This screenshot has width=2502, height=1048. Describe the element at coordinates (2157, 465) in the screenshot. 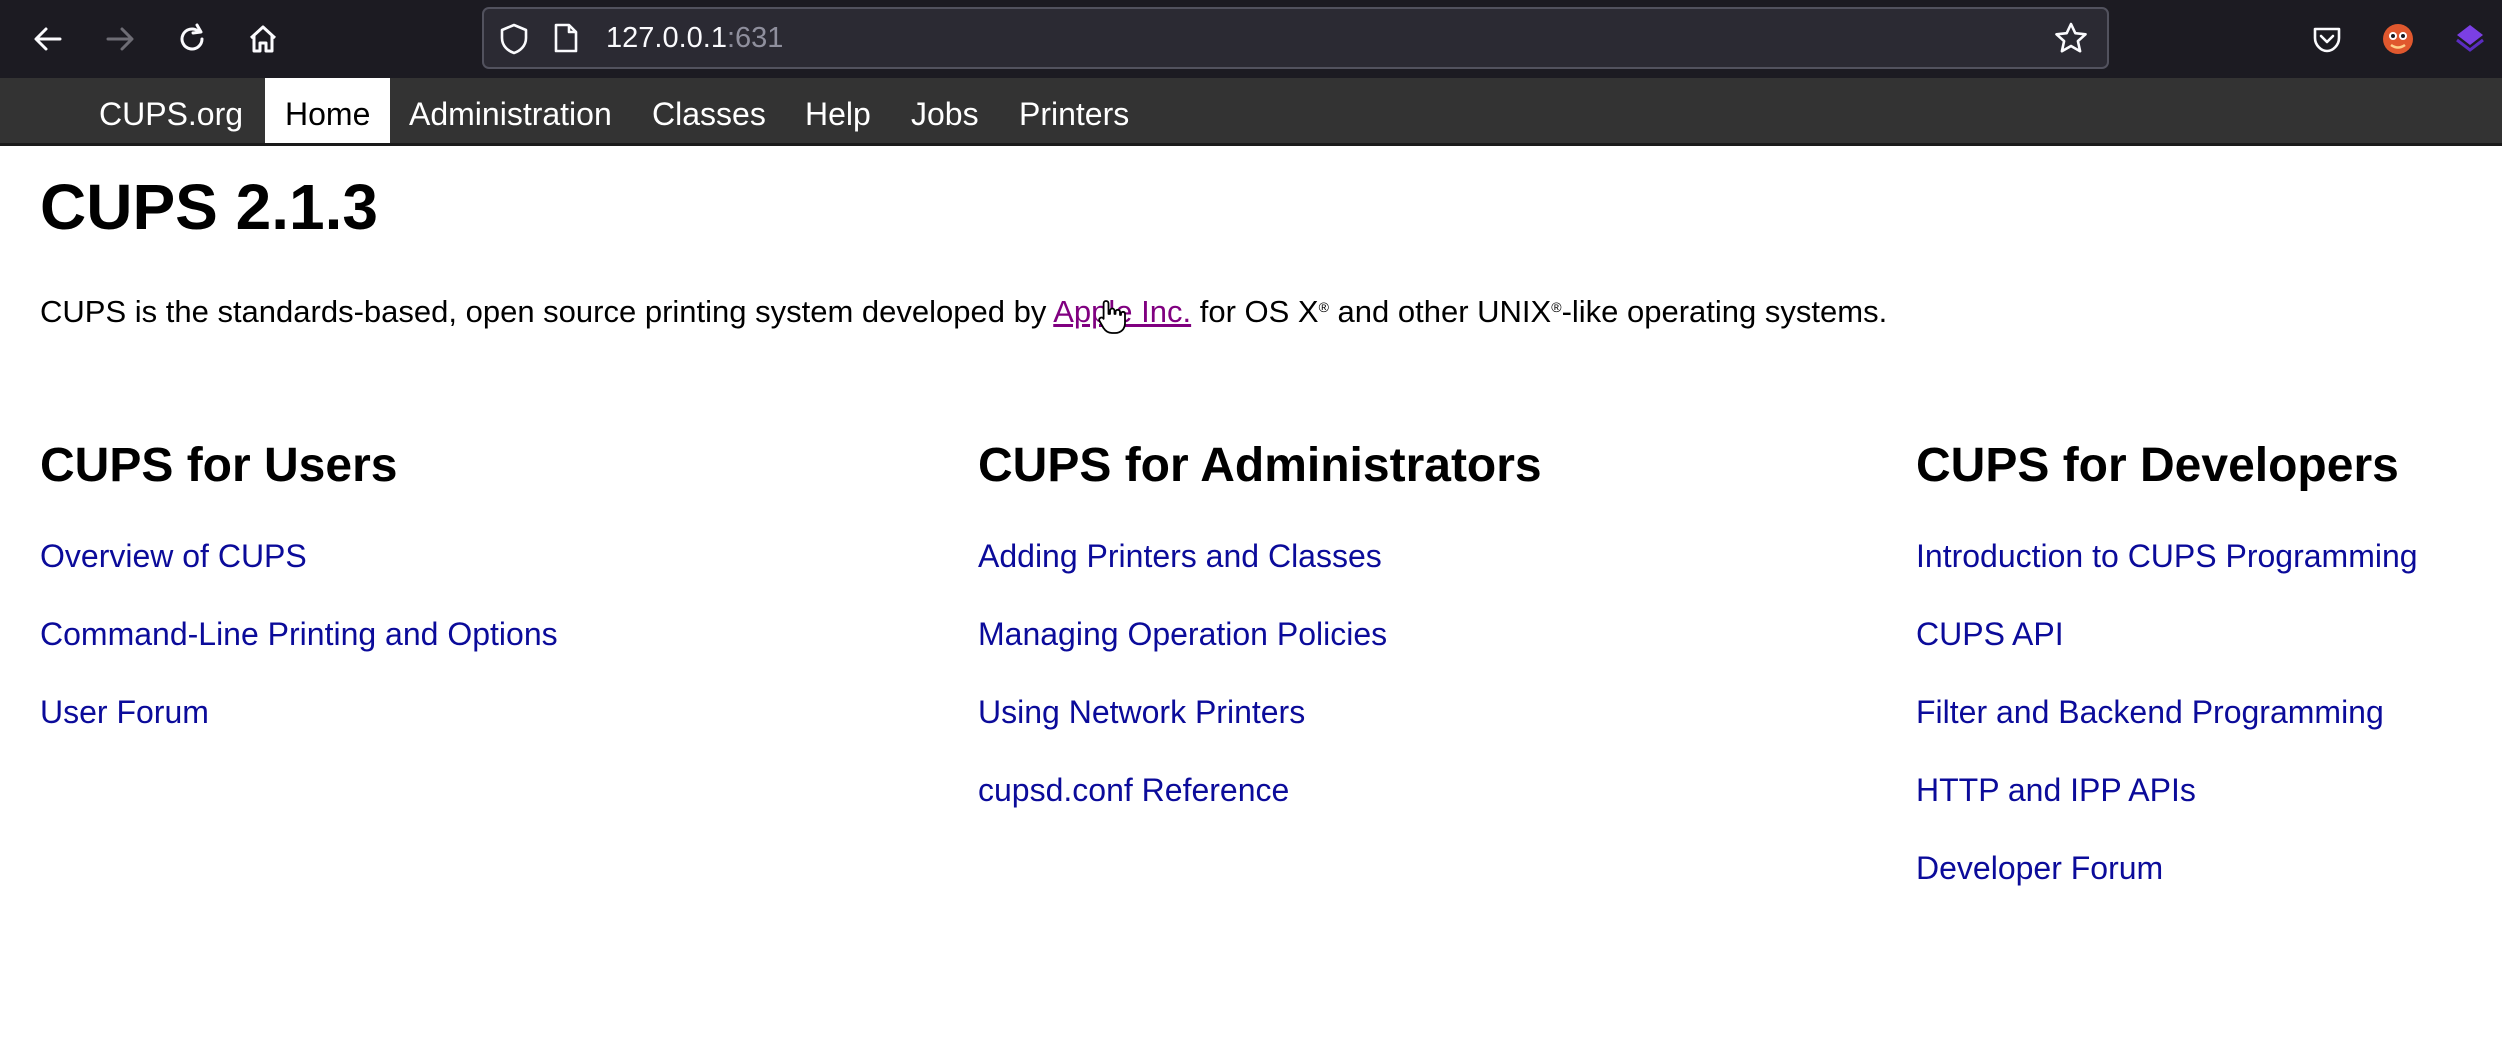

I see `column-heading: CUPS for Developers` at that location.